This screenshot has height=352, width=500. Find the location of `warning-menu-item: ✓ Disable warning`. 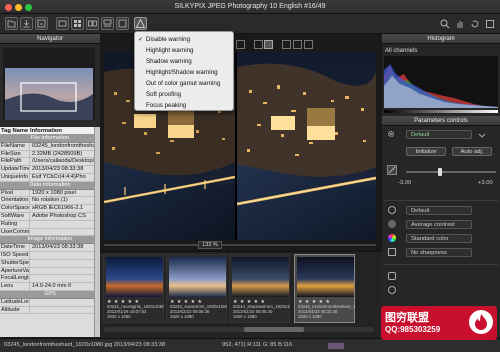

warning-menu-item: ✓ Disable warning is located at coordinates (184, 39).